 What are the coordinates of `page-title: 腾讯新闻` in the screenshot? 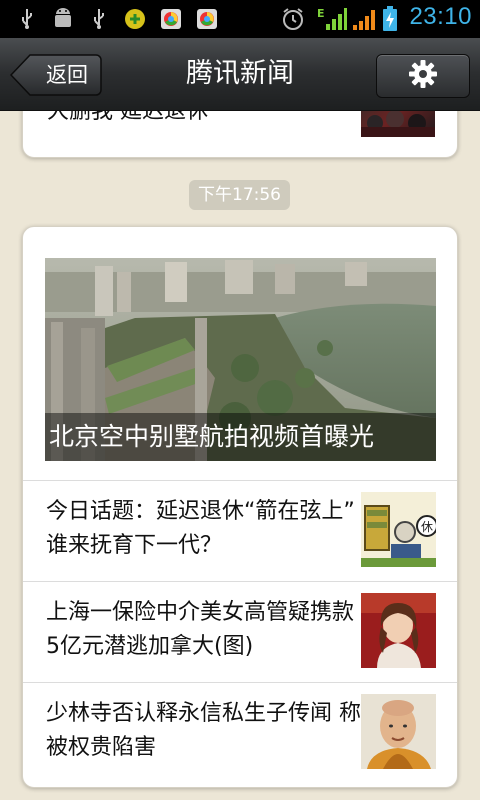 It's located at (240, 73).